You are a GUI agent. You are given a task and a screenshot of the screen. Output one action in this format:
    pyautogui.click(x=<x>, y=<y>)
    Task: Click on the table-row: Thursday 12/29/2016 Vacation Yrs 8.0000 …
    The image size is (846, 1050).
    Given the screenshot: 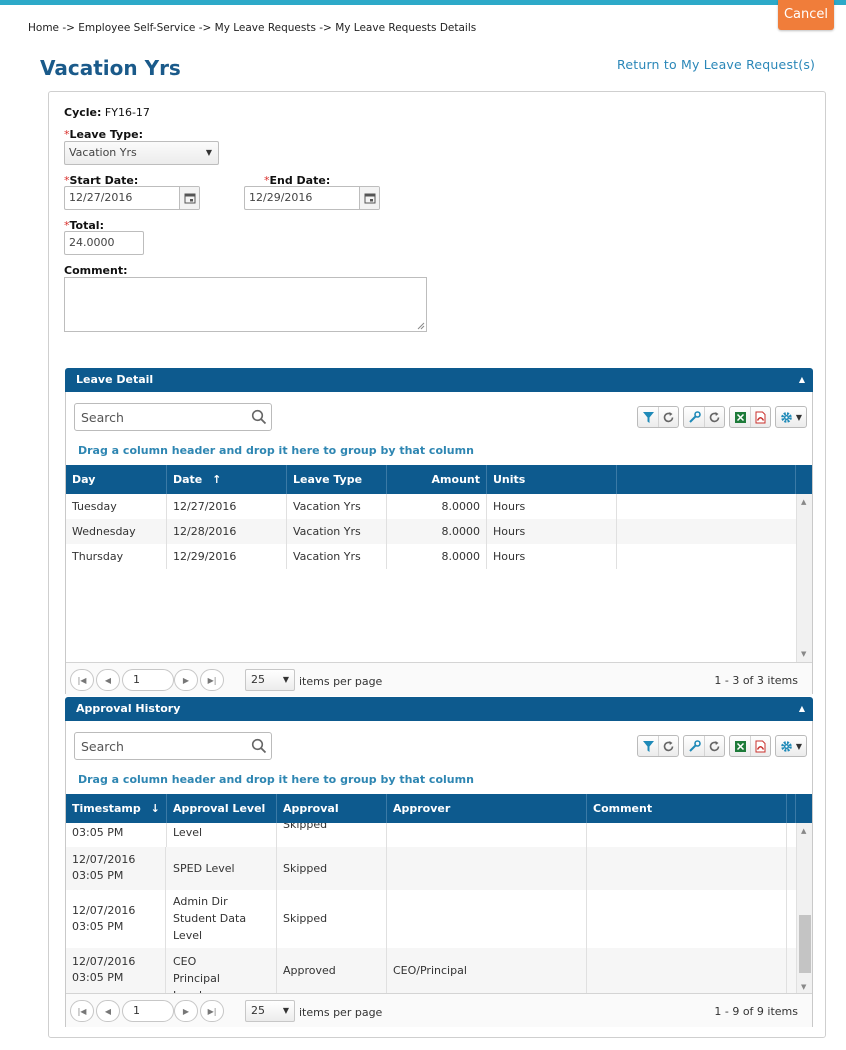 What is the action you would take?
    pyautogui.click(x=431, y=556)
    